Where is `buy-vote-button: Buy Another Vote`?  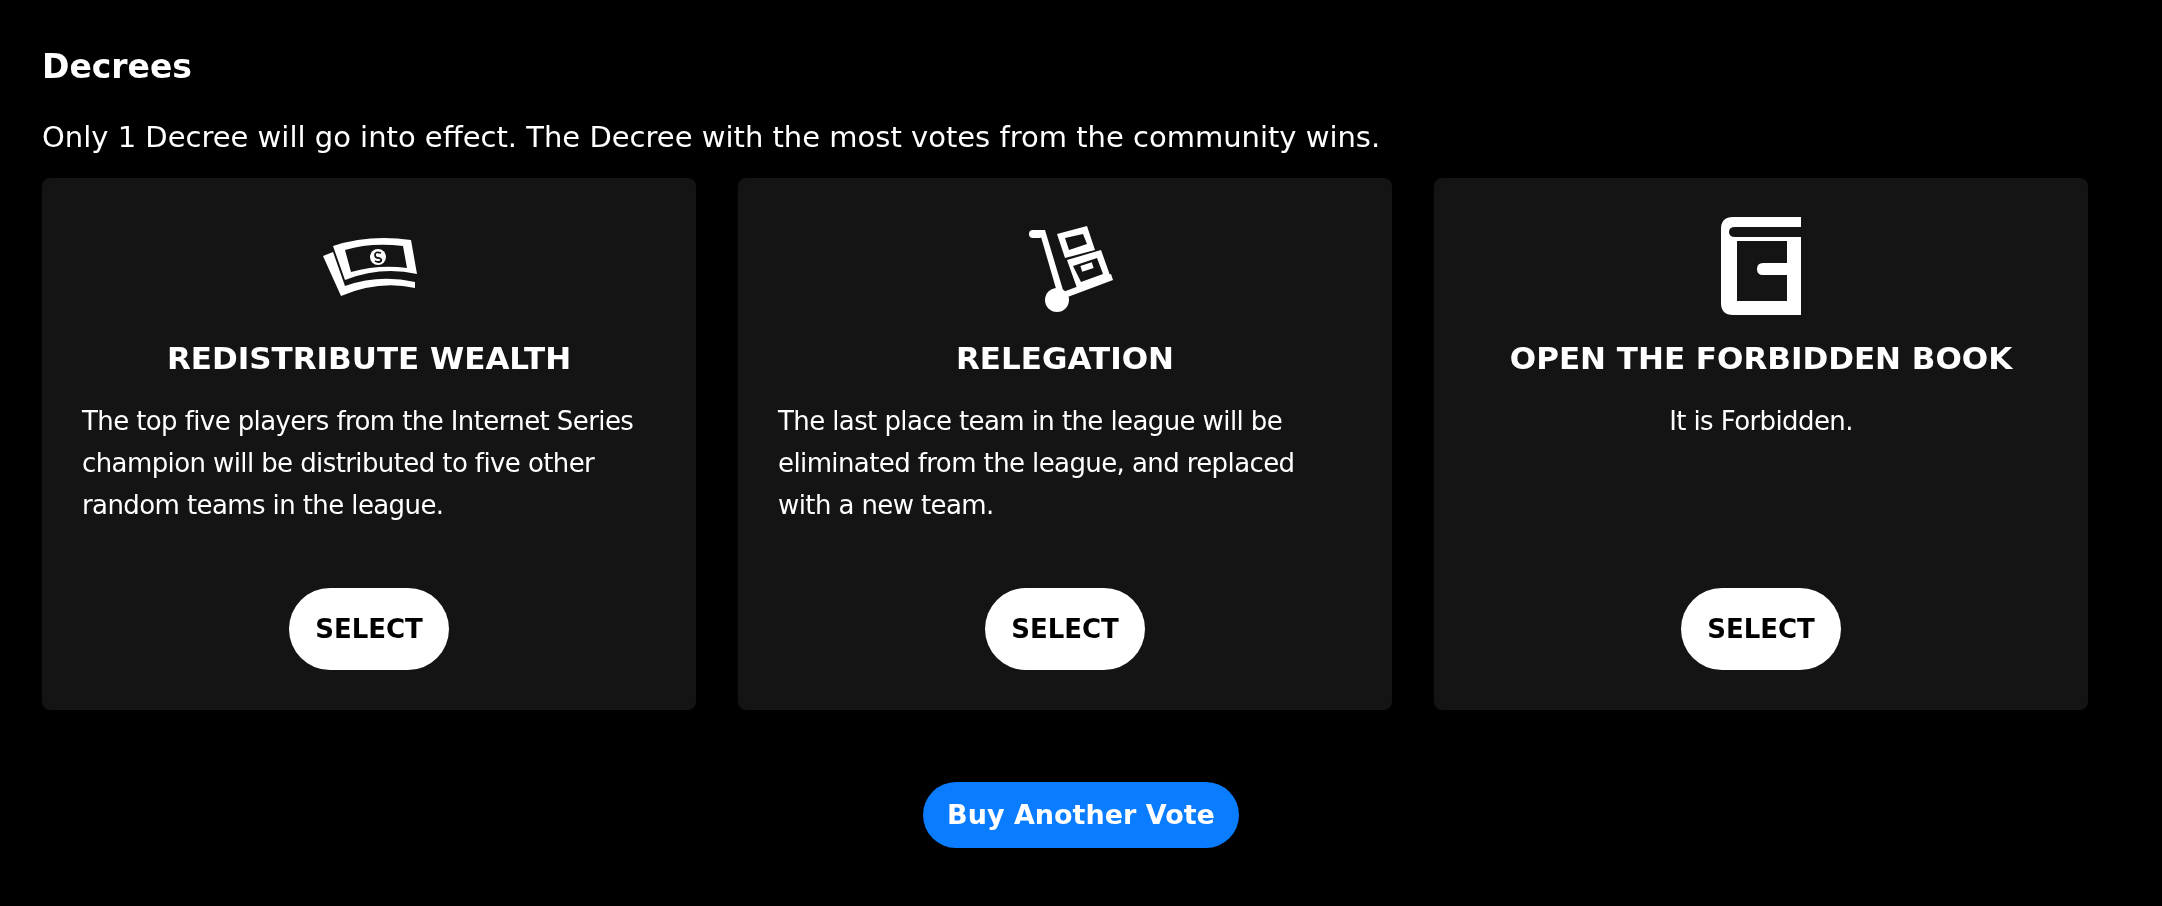 buy-vote-button: Buy Another Vote is located at coordinates (1081, 815).